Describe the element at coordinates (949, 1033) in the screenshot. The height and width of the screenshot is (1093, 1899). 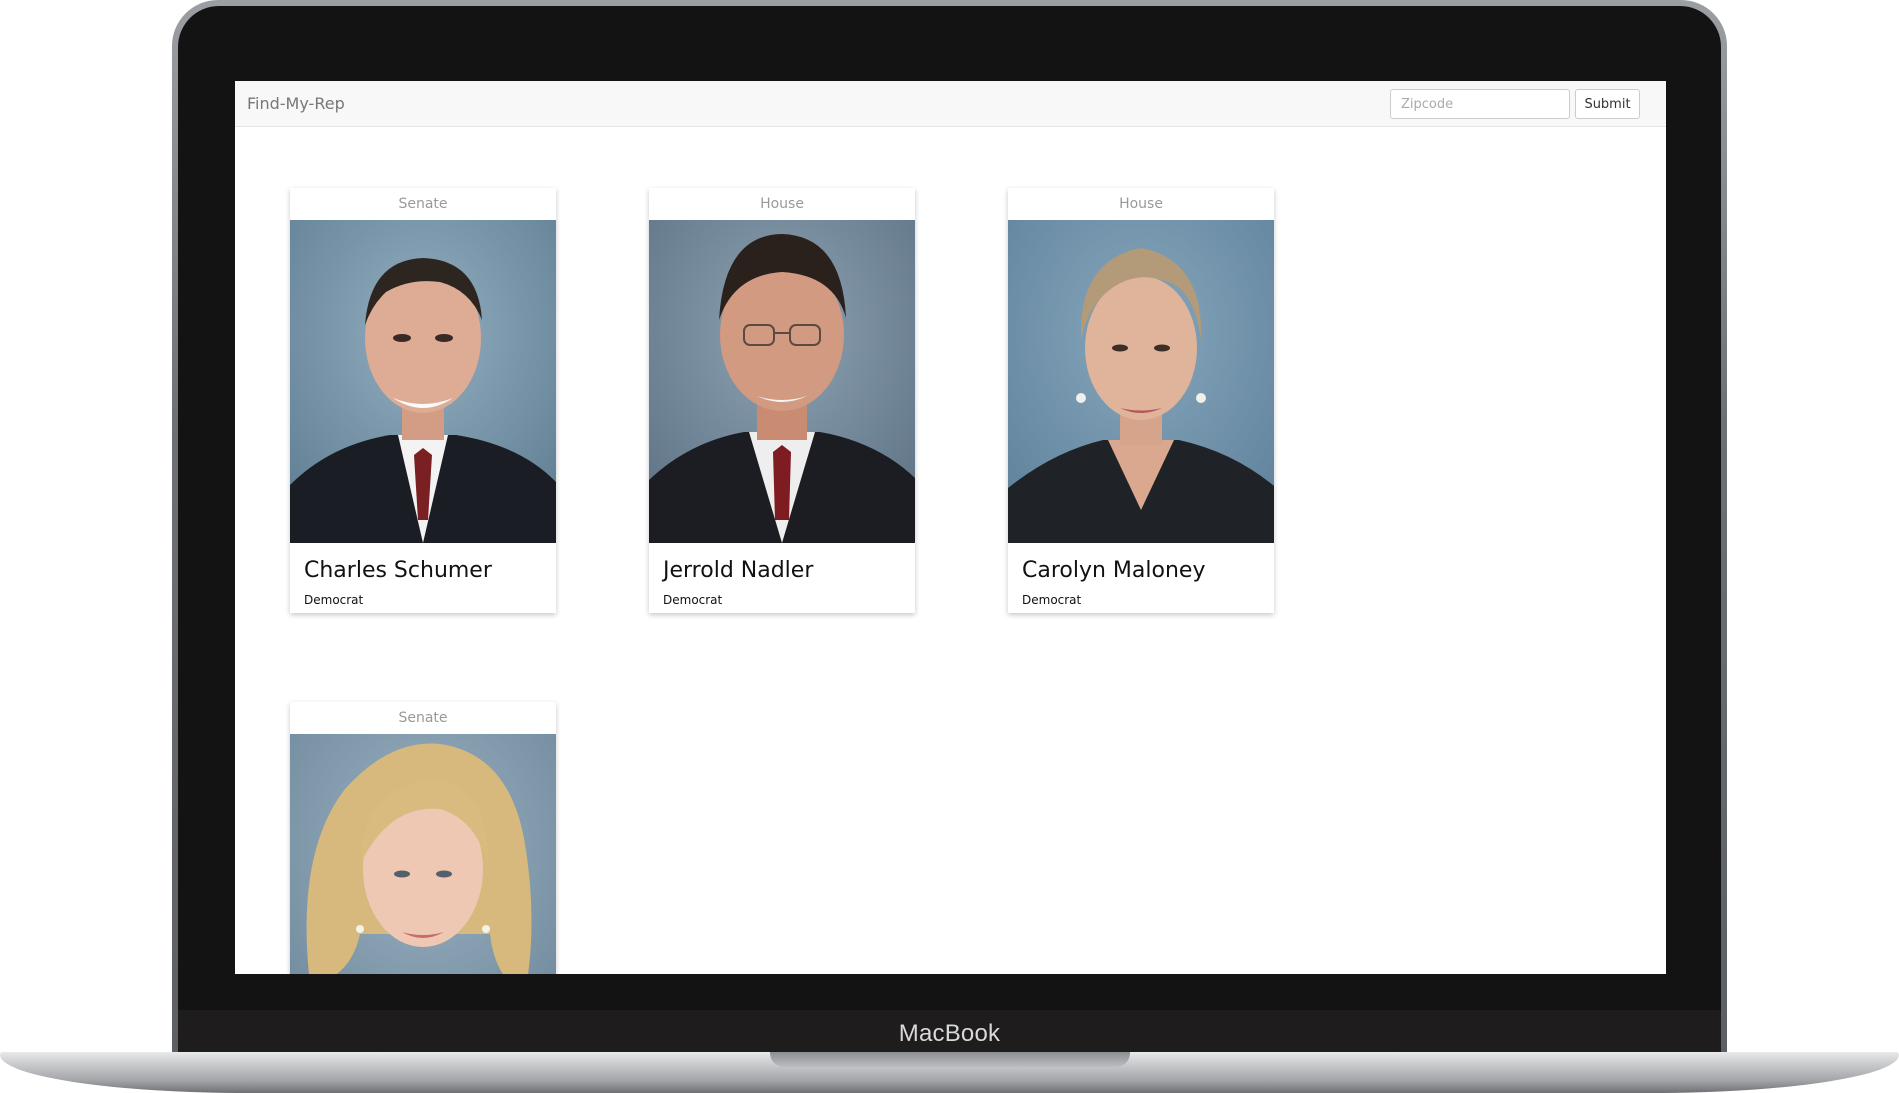
I see `device-brand-label: MacBook` at that location.